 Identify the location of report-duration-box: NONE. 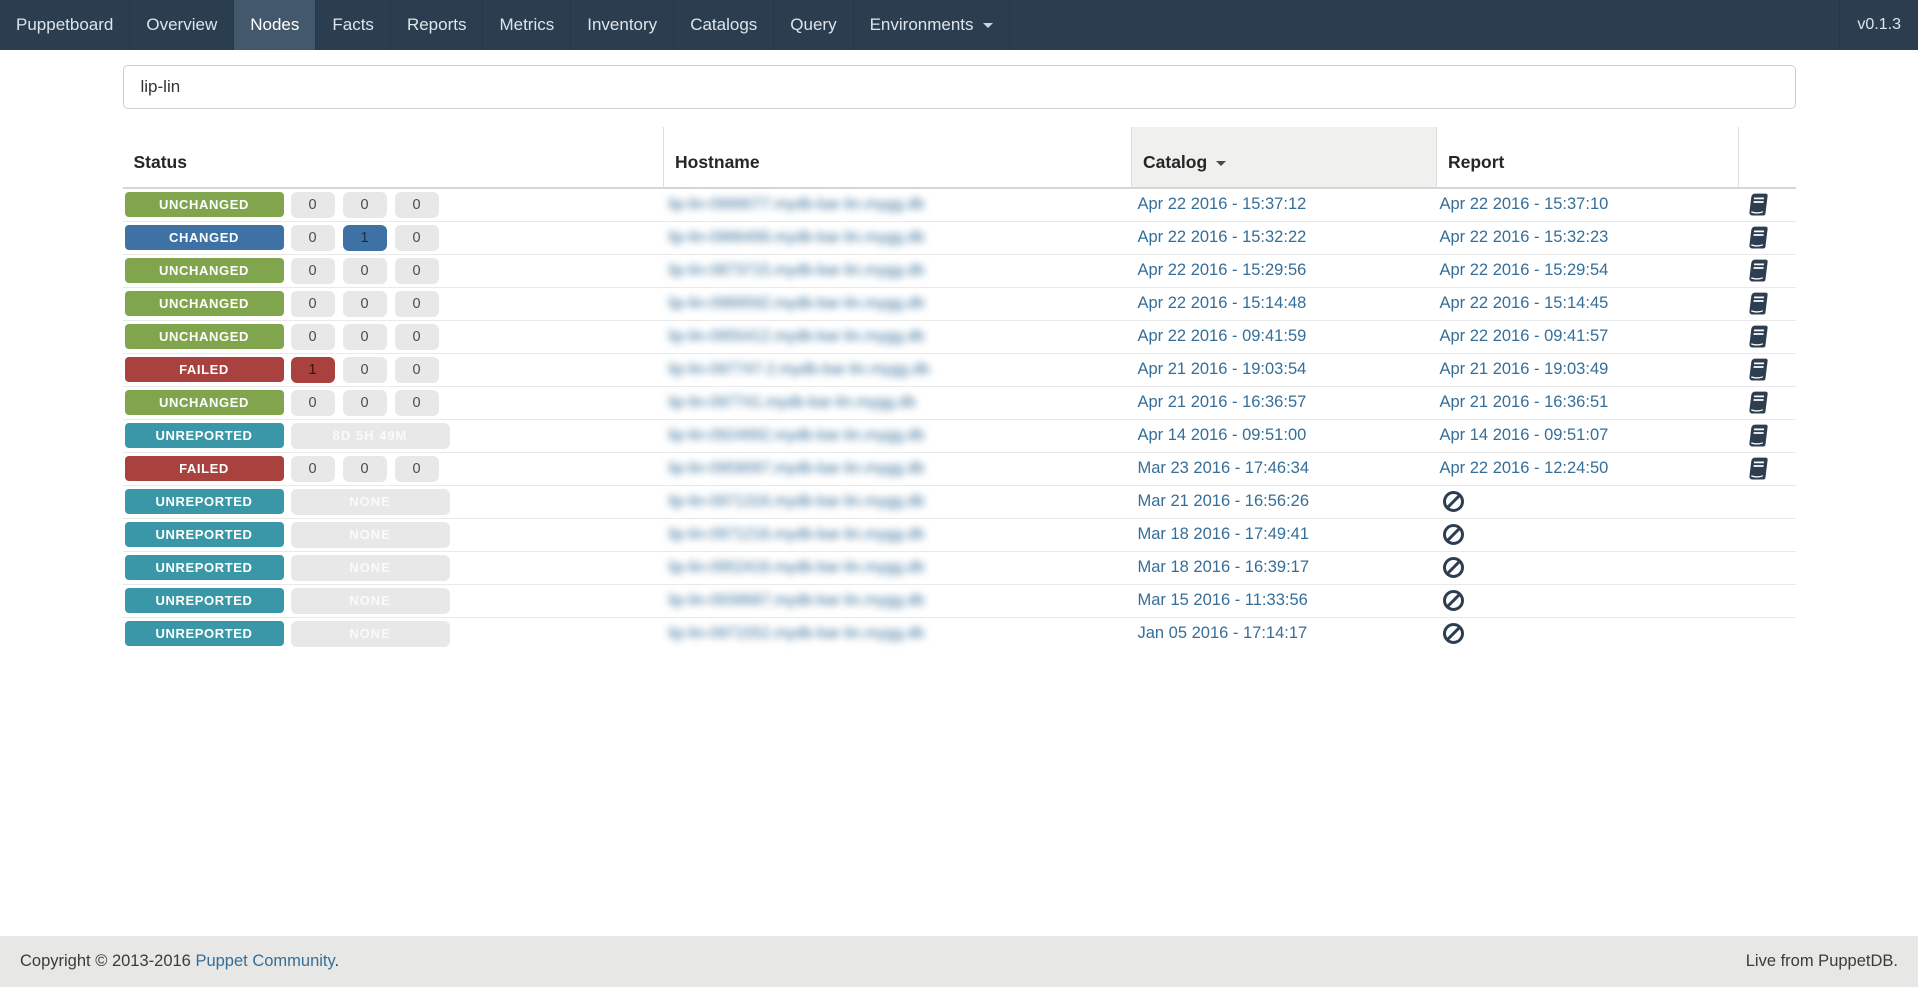
(370, 633).